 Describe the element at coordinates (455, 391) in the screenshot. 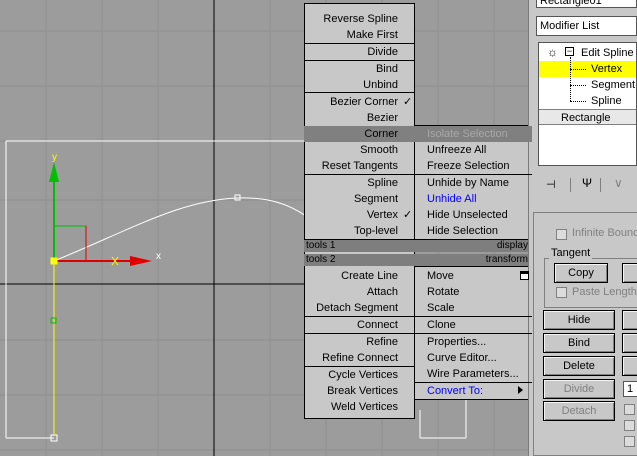

I see `quad-menu-item-convert-to-: Convert To:` at that location.